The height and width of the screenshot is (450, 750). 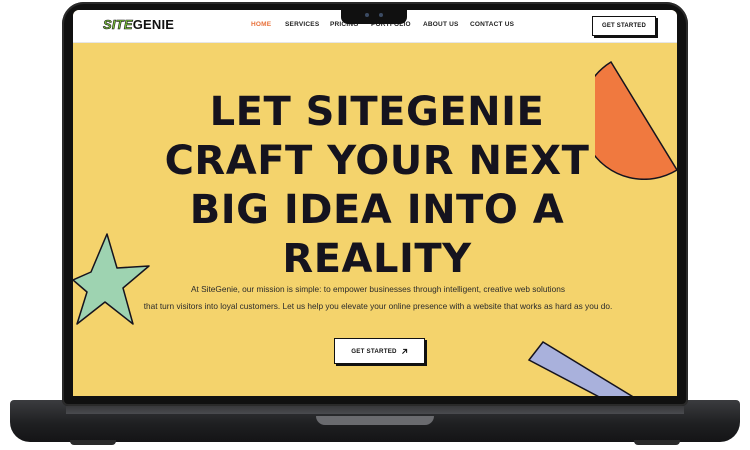 I want to click on site-logo: SITEGENIE, so click(x=139, y=25).